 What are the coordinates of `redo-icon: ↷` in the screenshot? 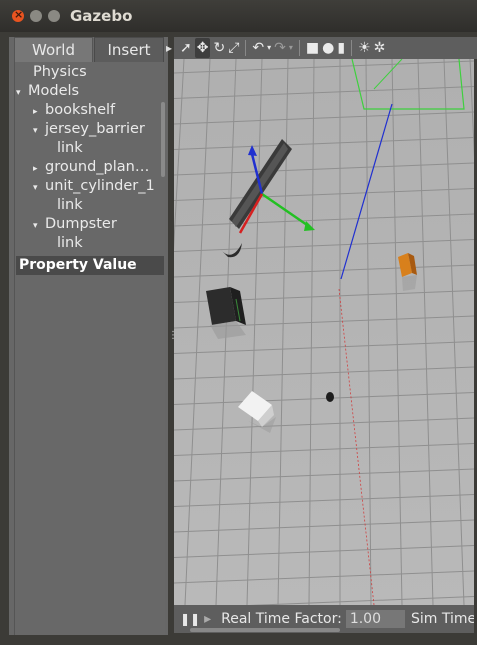 It's located at (280, 48).